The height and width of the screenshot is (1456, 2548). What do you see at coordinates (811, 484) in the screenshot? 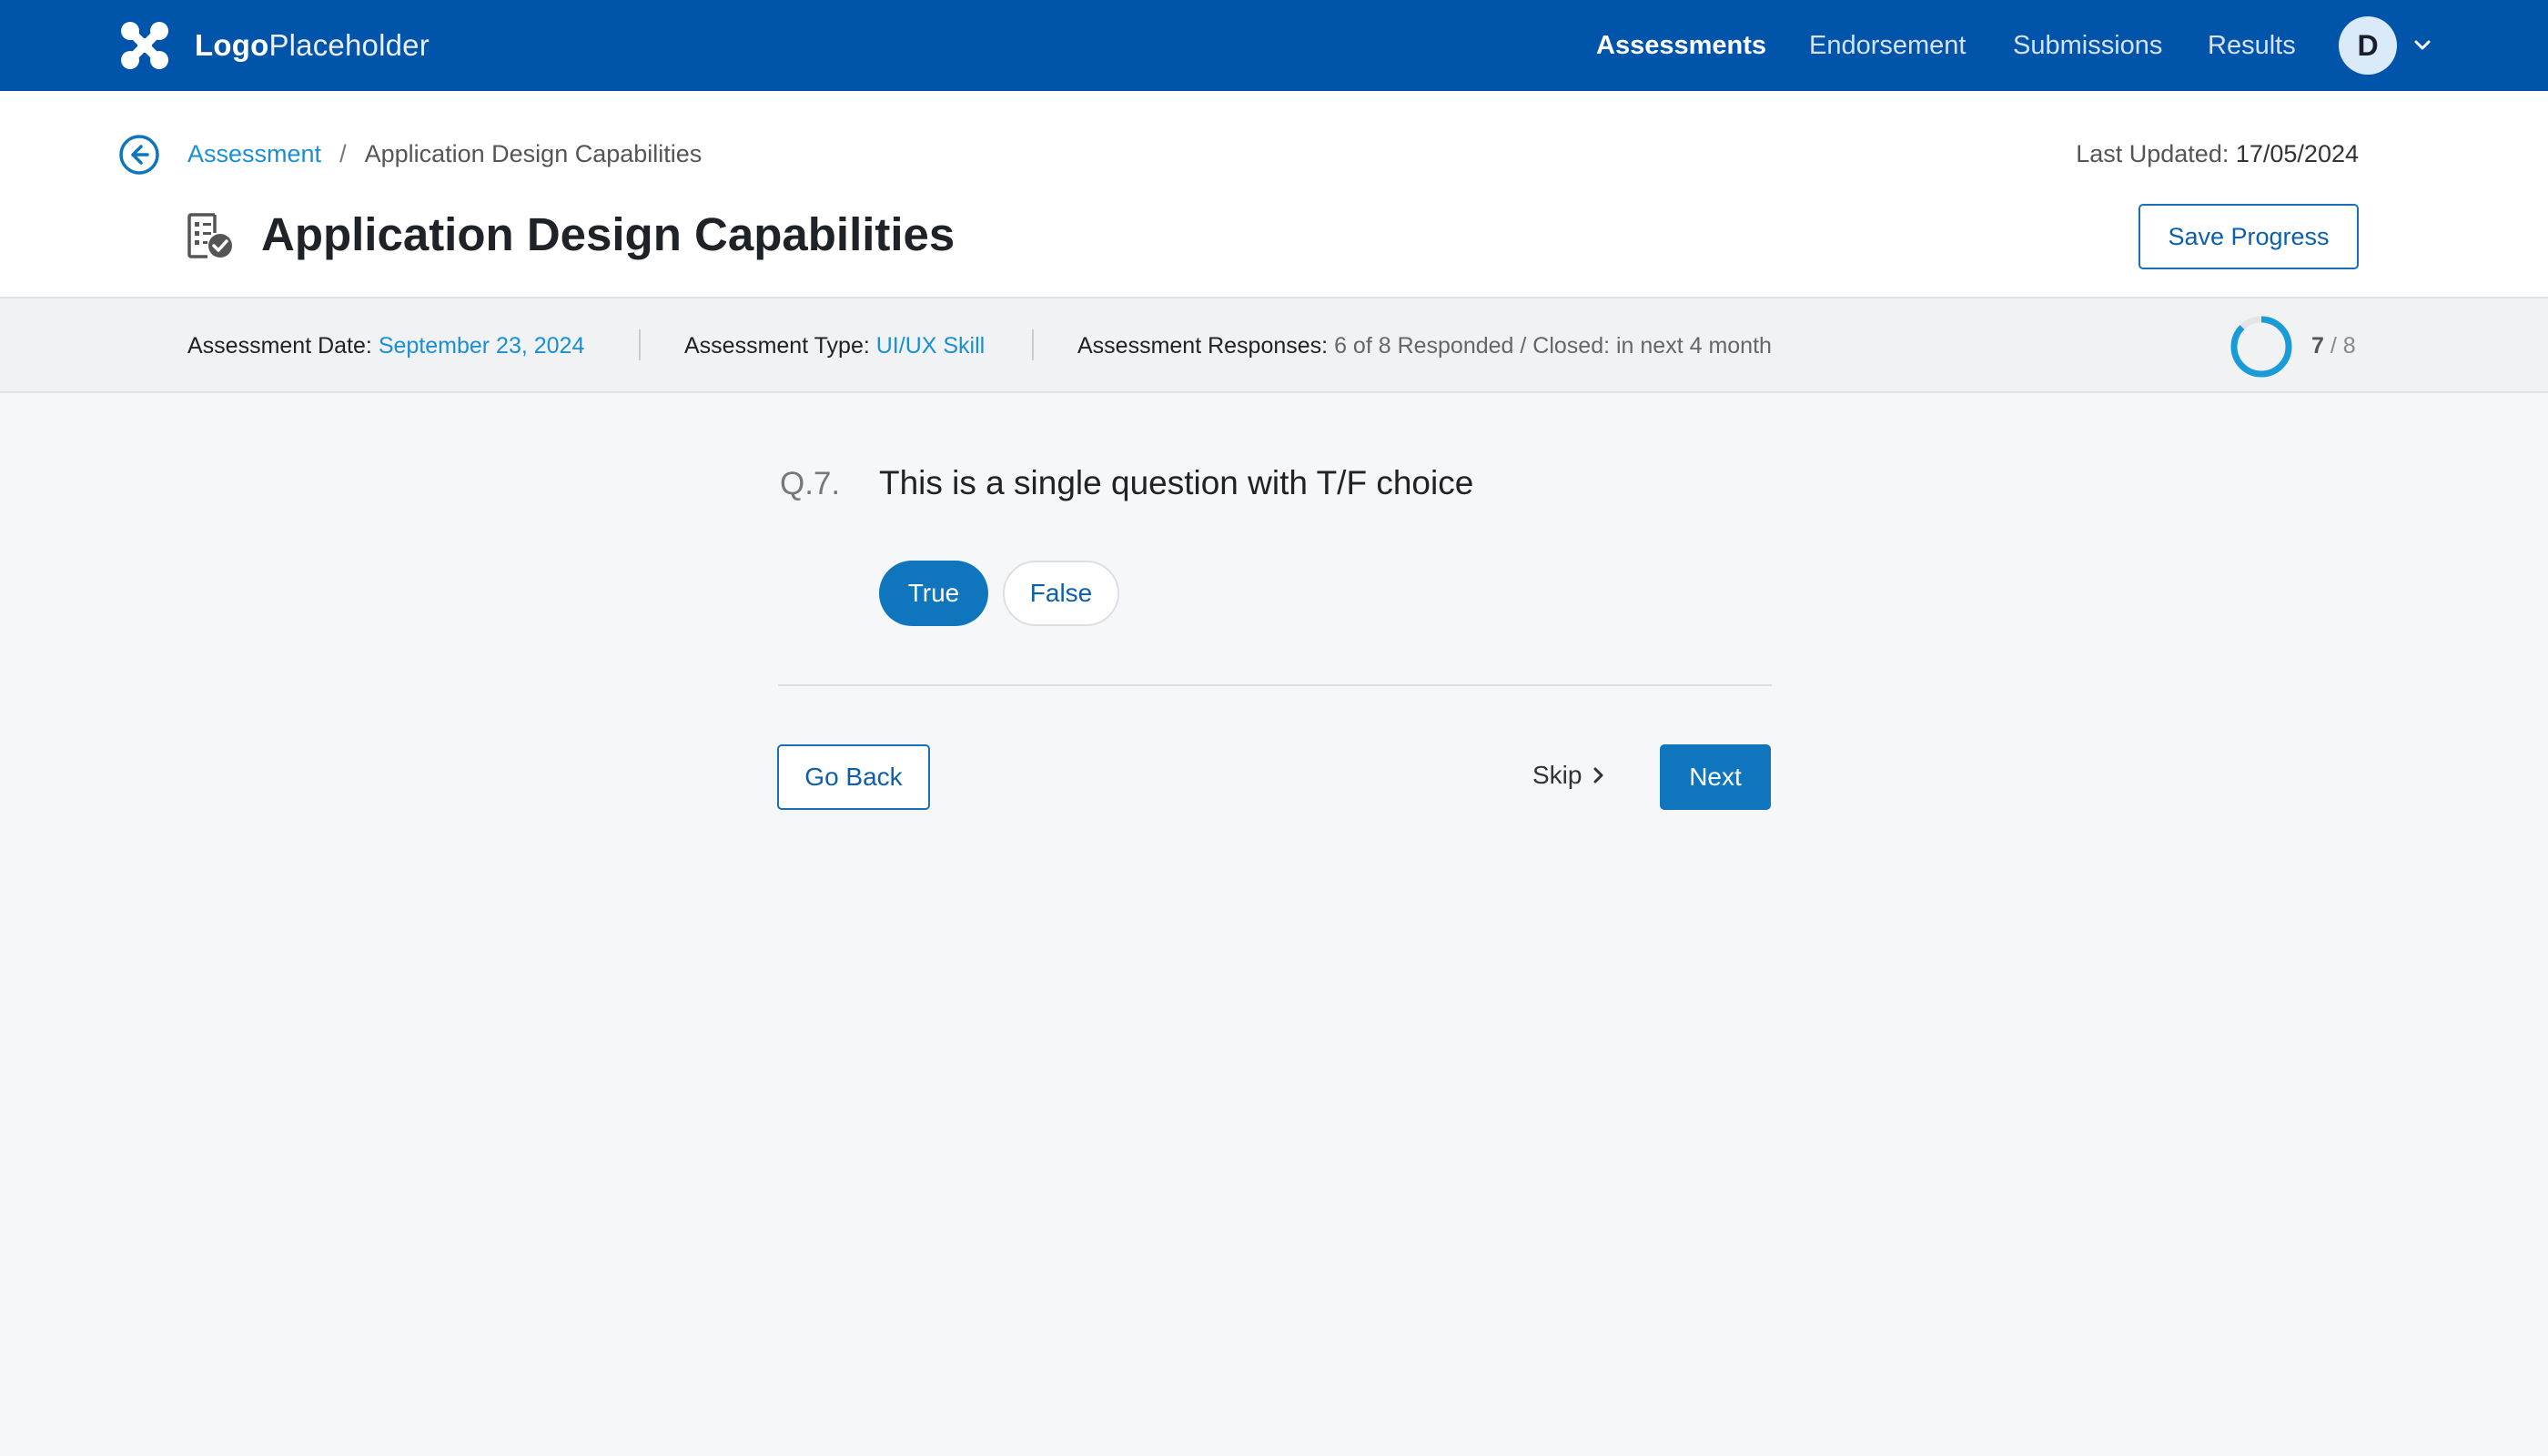
I see `question-number: Q.7.` at bounding box center [811, 484].